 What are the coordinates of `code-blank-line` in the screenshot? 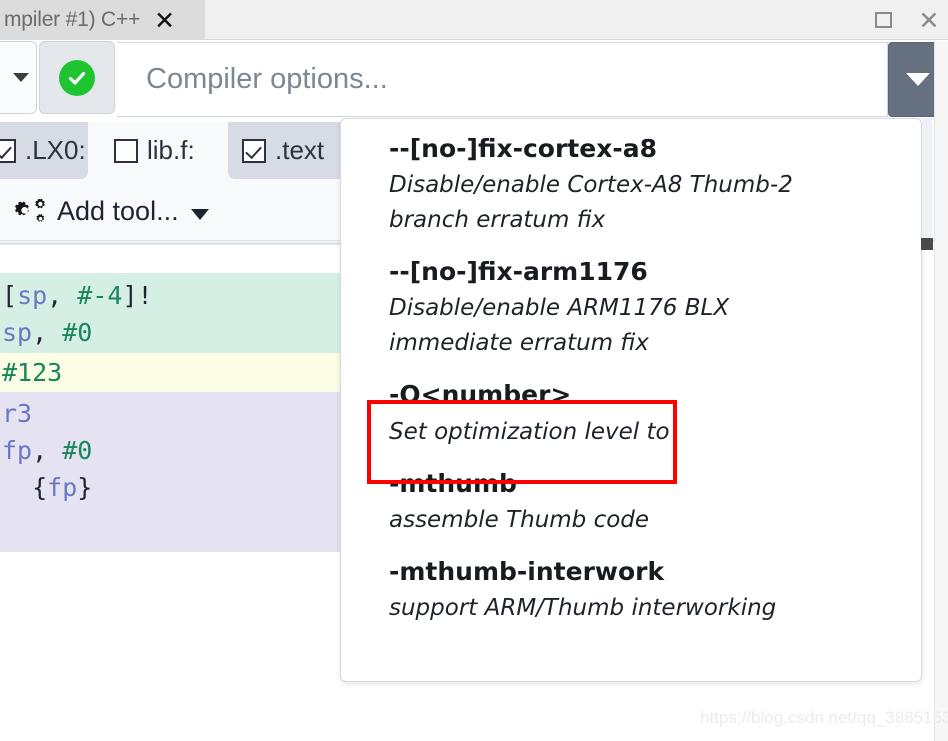 It's located at (170, 259).